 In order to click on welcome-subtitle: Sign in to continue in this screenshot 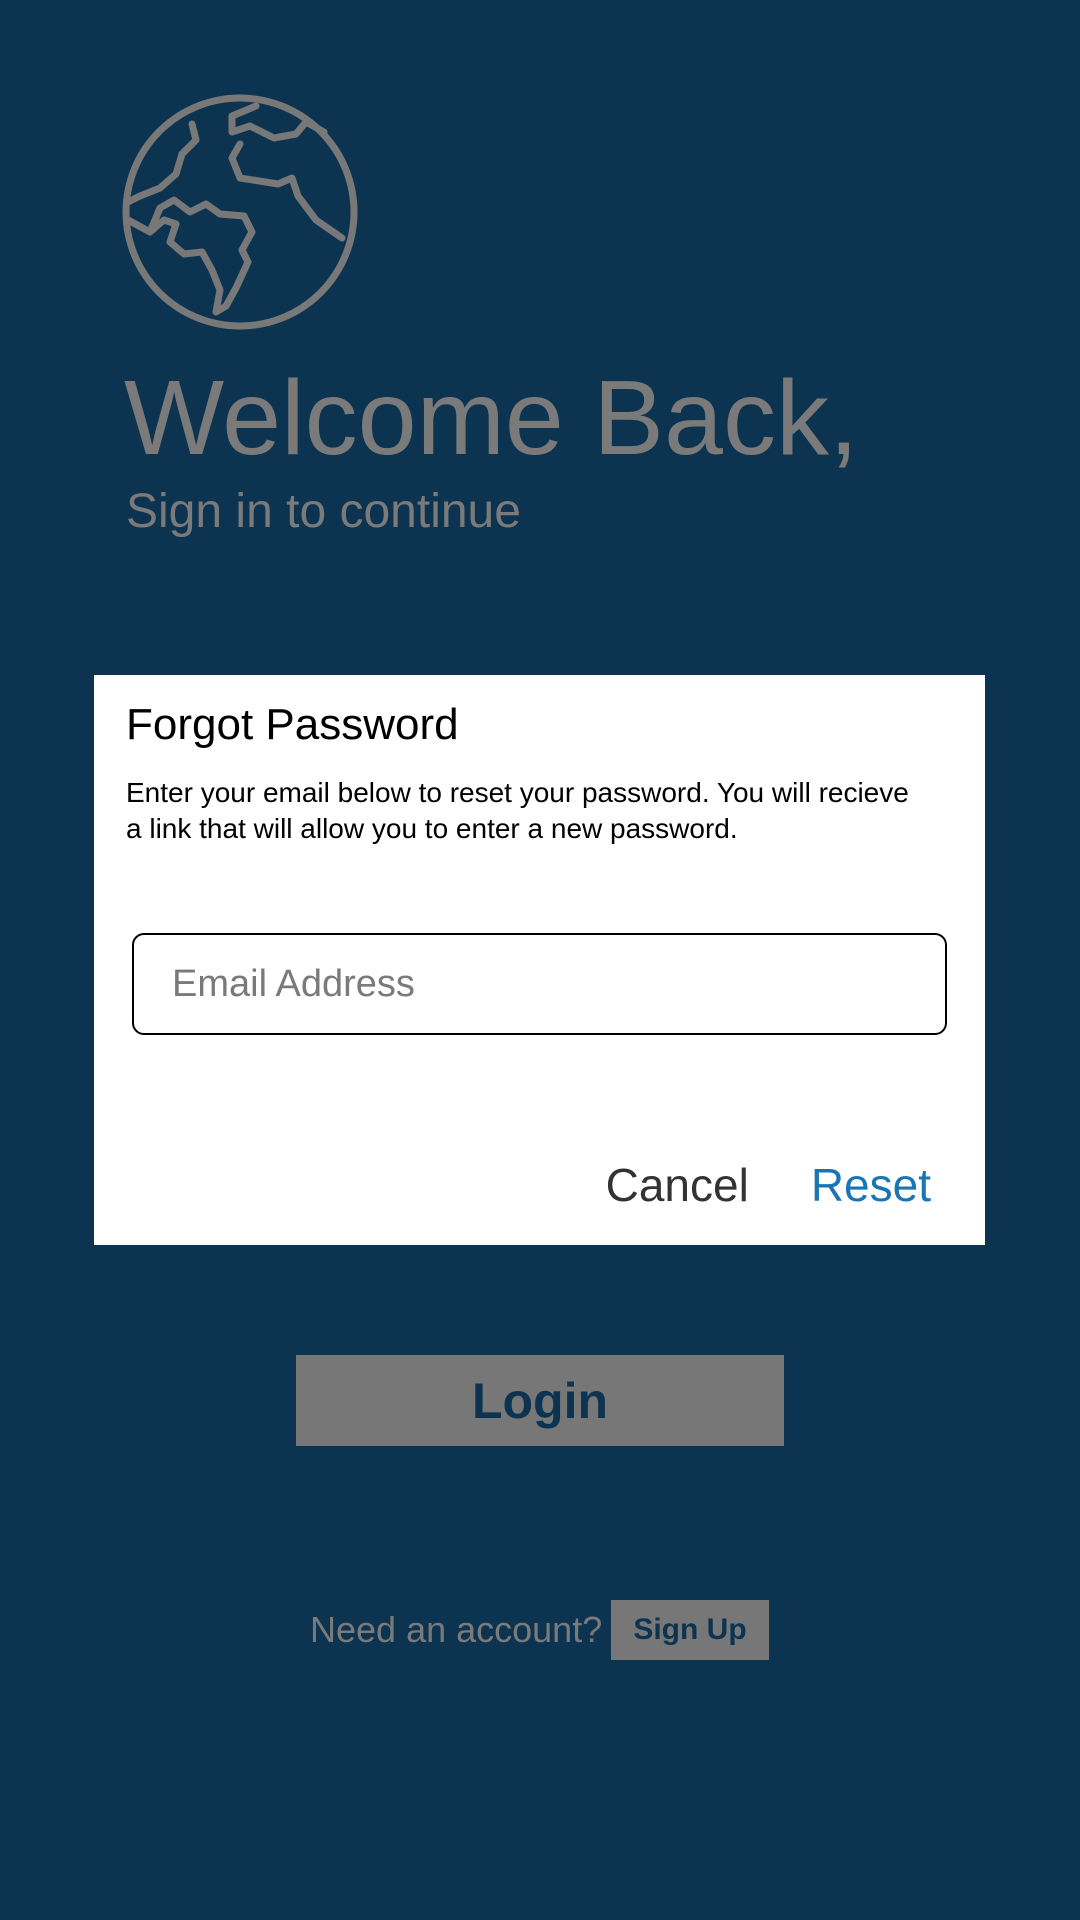, I will do `click(323, 511)`.